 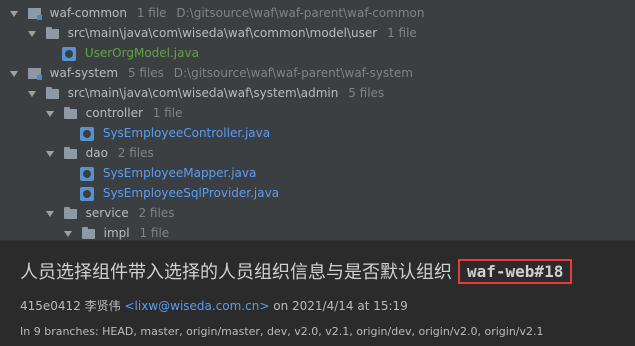 I want to click on tree-row-file: SysEmployeeSqlProvider.java, so click(x=179, y=193).